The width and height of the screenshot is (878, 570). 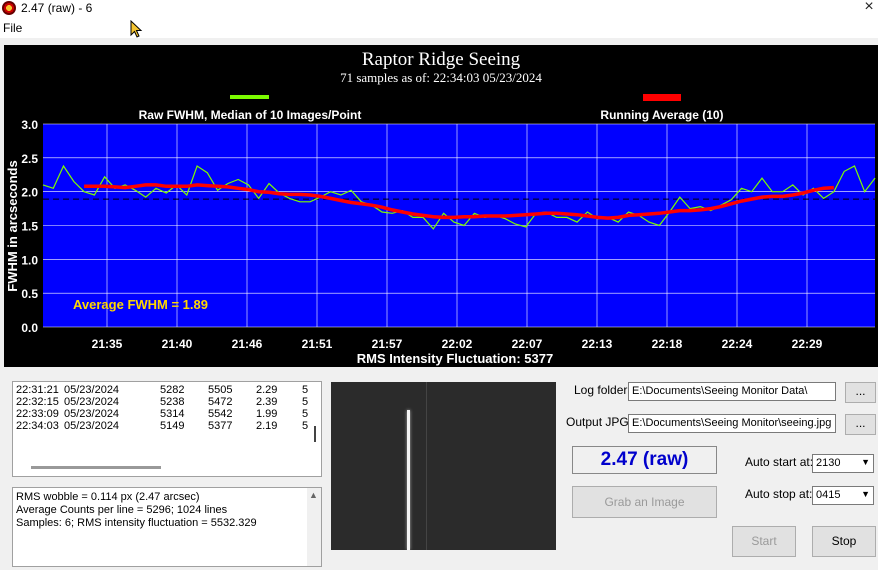 What do you see at coordinates (443, 466) in the screenshot?
I see `camera-image-preview` at bounding box center [443, 466].